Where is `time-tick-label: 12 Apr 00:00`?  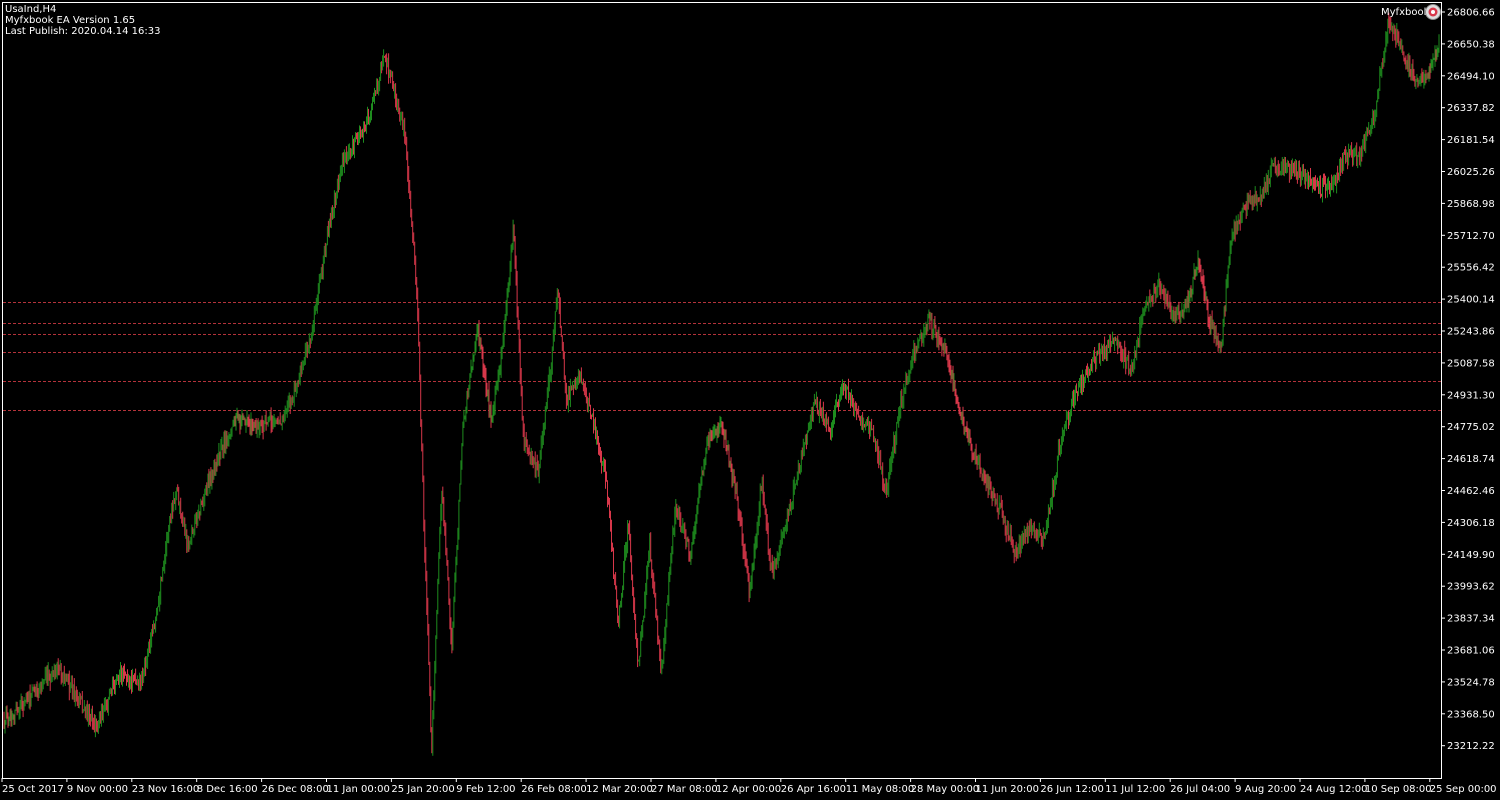
time-tick-label: 12 Apr 00:00 is located at coordinates (748, 789).